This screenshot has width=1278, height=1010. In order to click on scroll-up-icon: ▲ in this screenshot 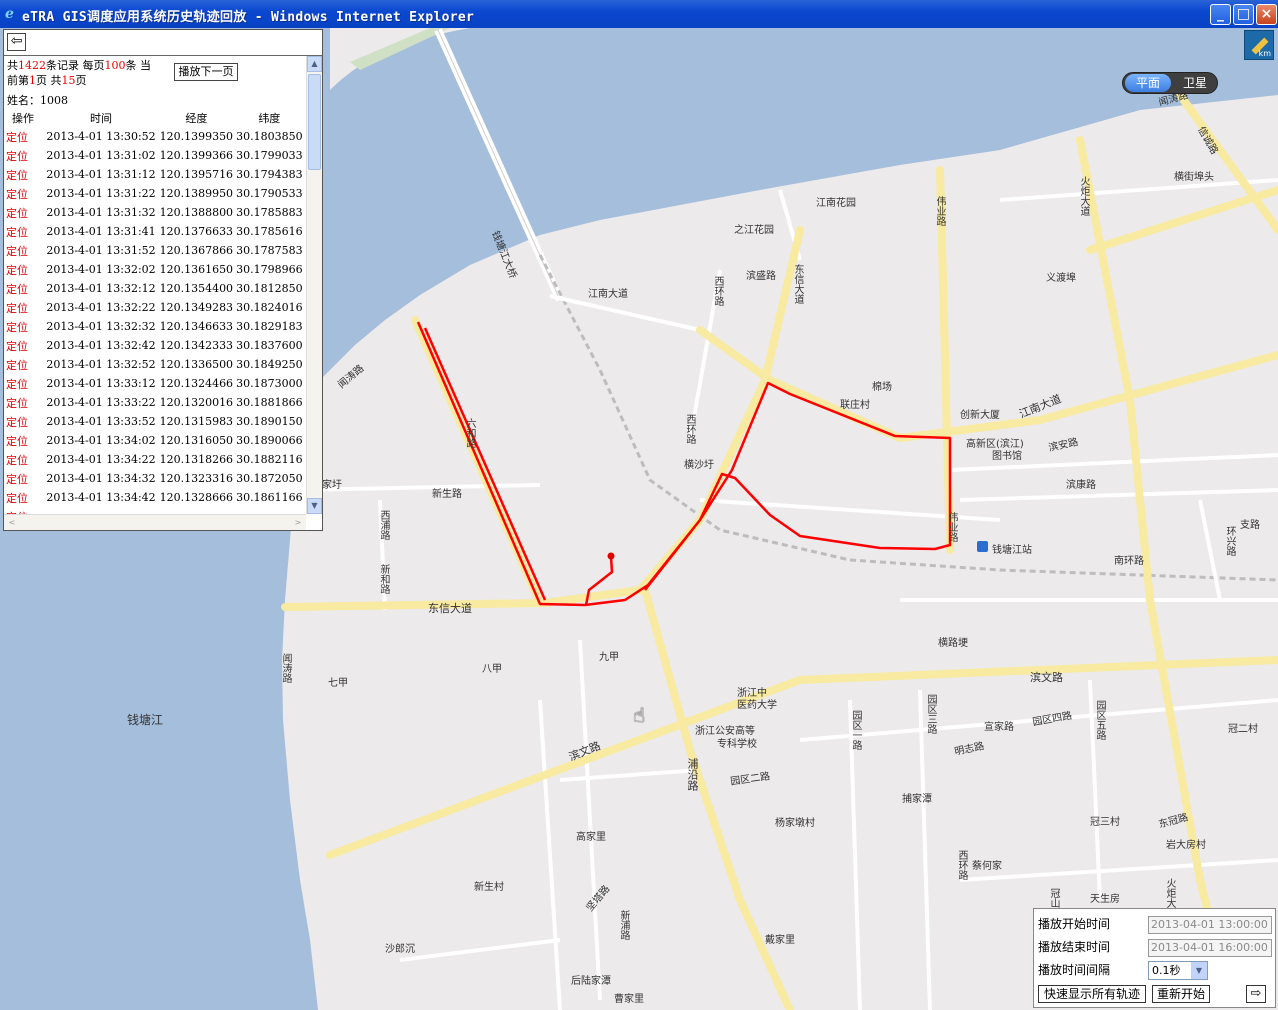, I will do `click(314, 64)`.